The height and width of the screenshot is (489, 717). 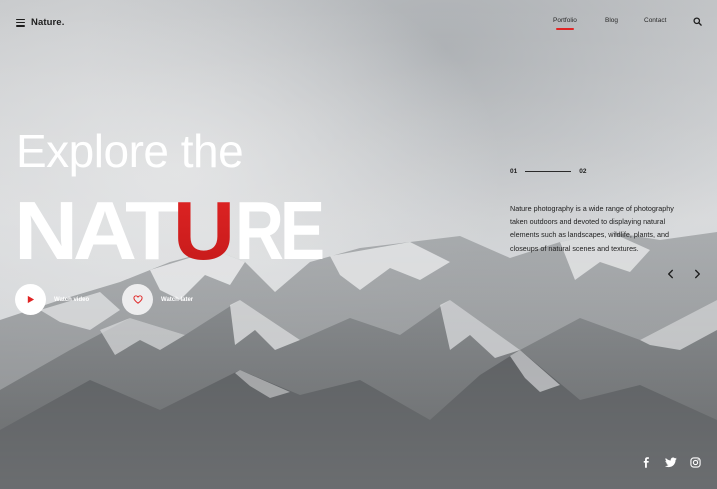 I want to click on slide-progress-line, so click(x=548, y=171).